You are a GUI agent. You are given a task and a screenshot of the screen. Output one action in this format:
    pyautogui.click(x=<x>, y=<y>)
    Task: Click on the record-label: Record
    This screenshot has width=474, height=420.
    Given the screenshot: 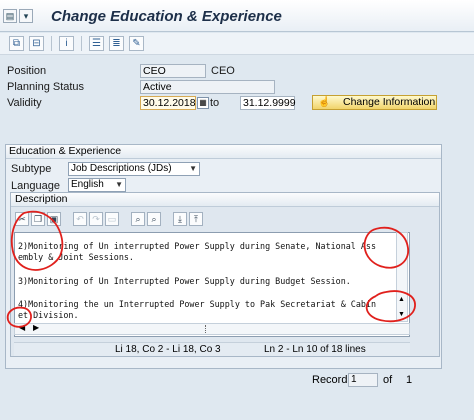 What is the action you would take?
    pyautogui.click(x=330, y=380)
    